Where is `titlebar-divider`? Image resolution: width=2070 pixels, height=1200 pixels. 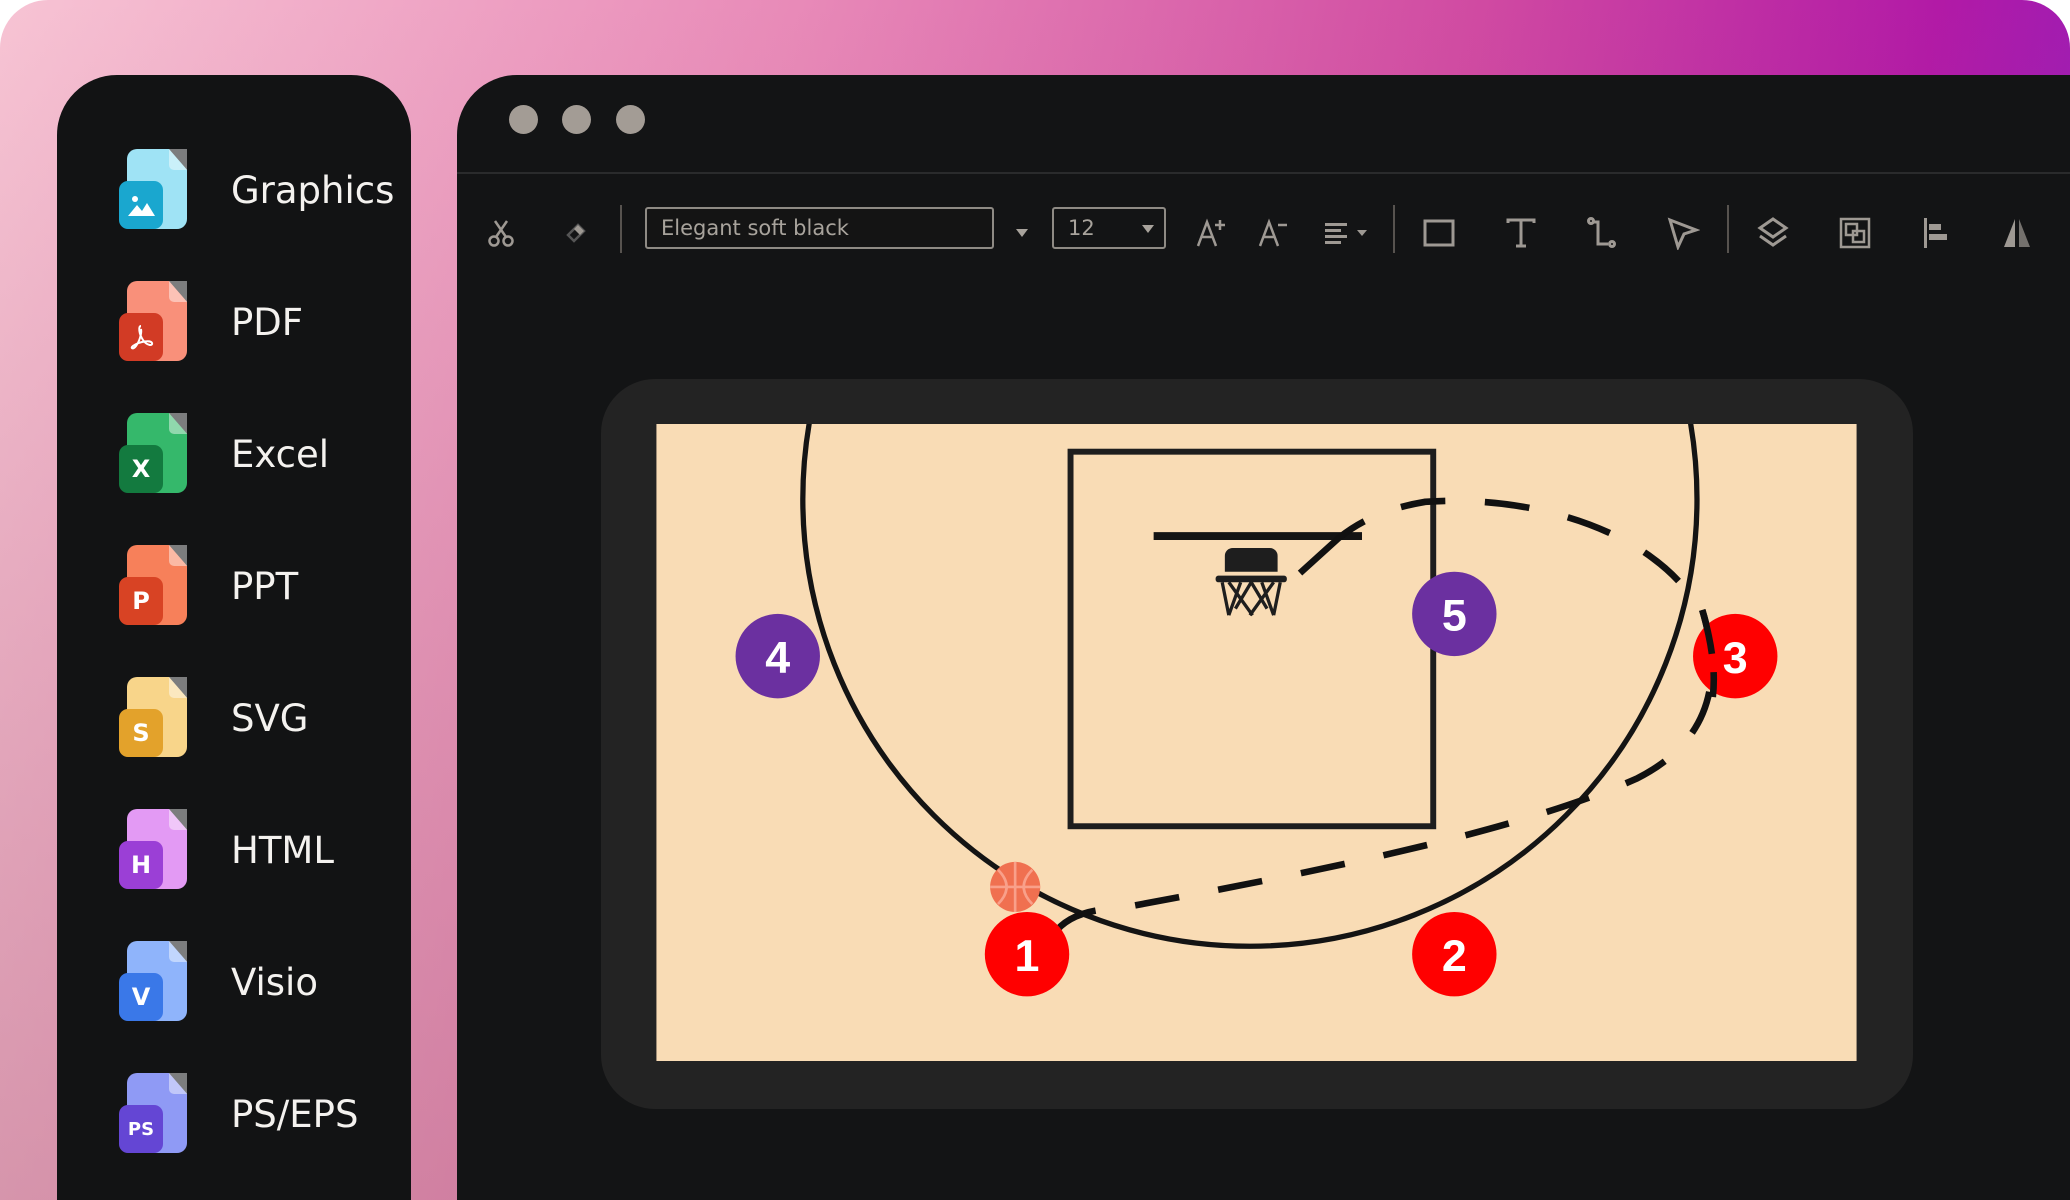 titlebar-divider is located at coordinates (1263, 173).